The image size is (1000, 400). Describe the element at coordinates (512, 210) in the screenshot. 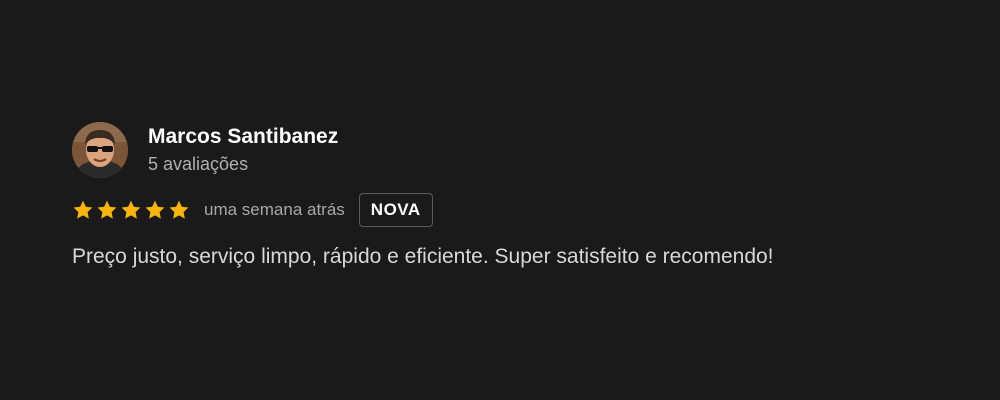

I see `review-meta-row: uma semana atrás NOVA` at that location.